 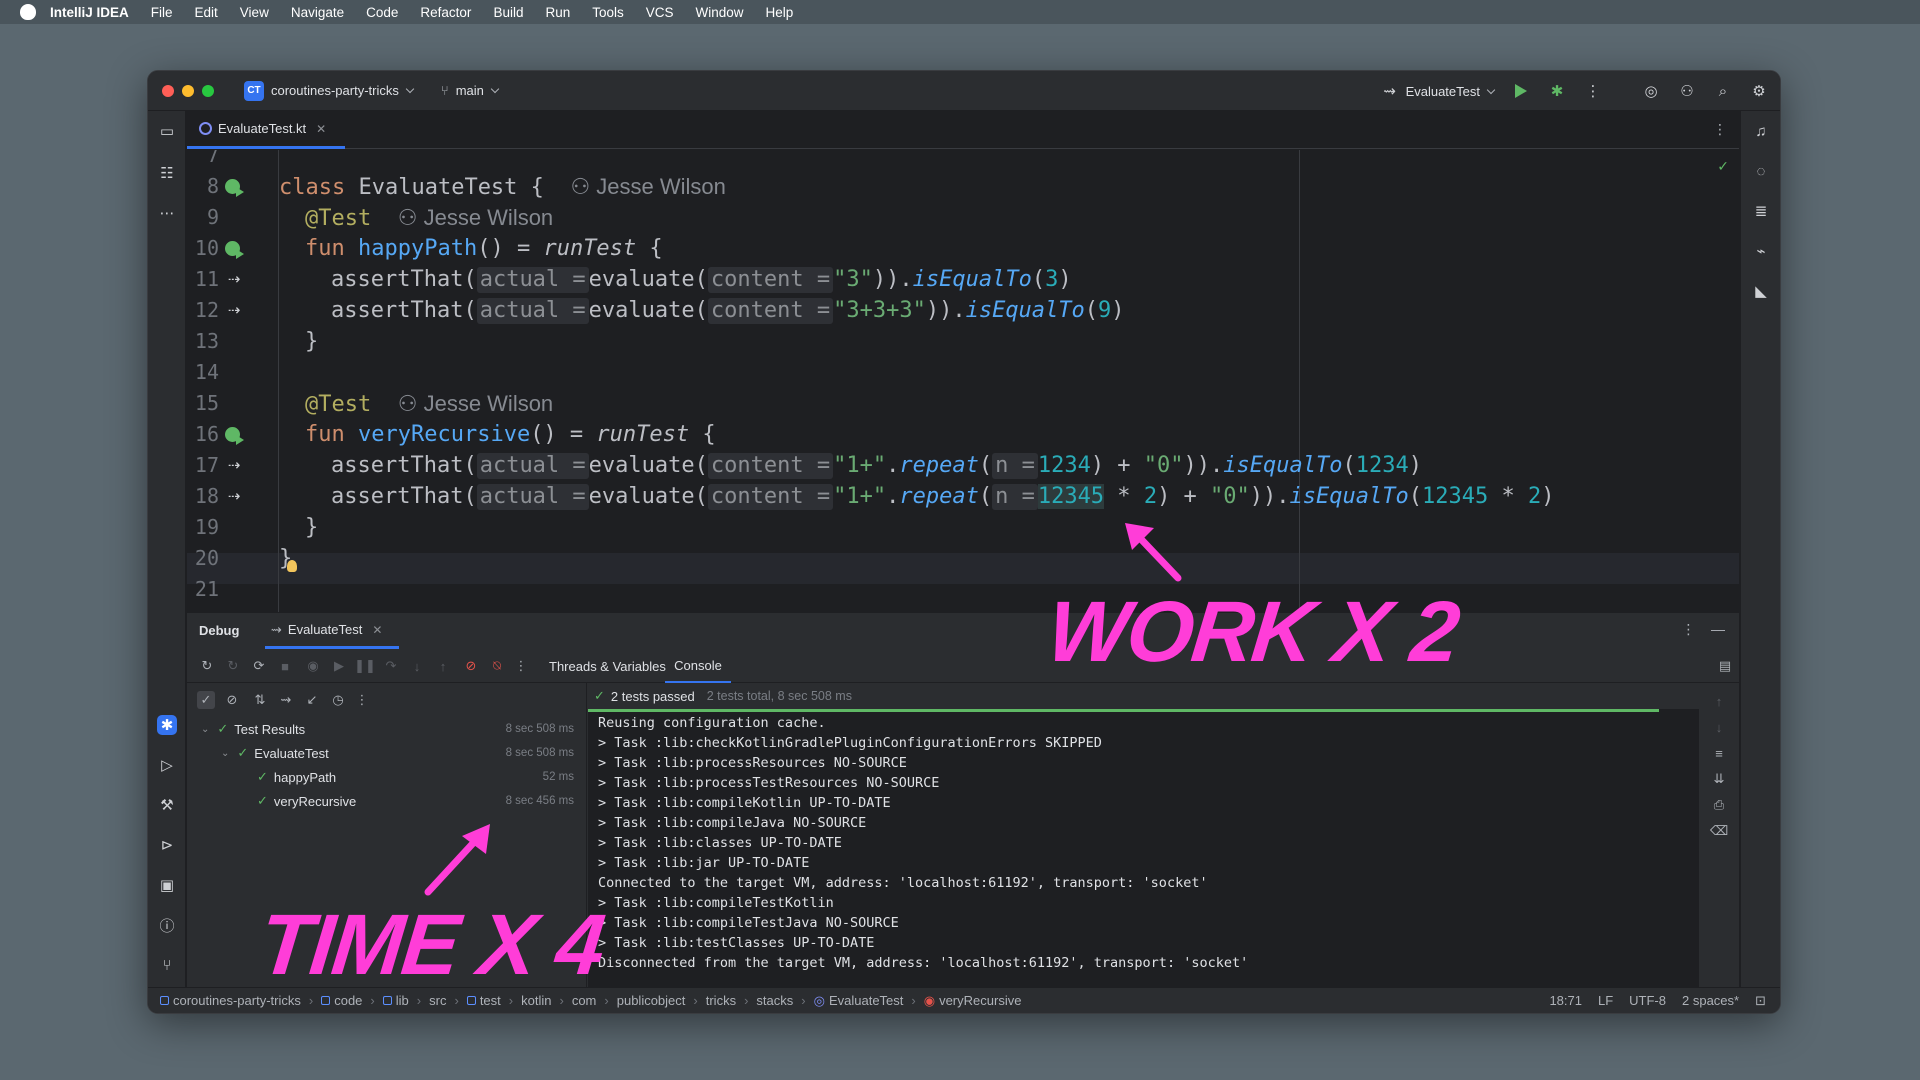 I want to click on collapse-icon: ↙, so click(x=312, y=700).